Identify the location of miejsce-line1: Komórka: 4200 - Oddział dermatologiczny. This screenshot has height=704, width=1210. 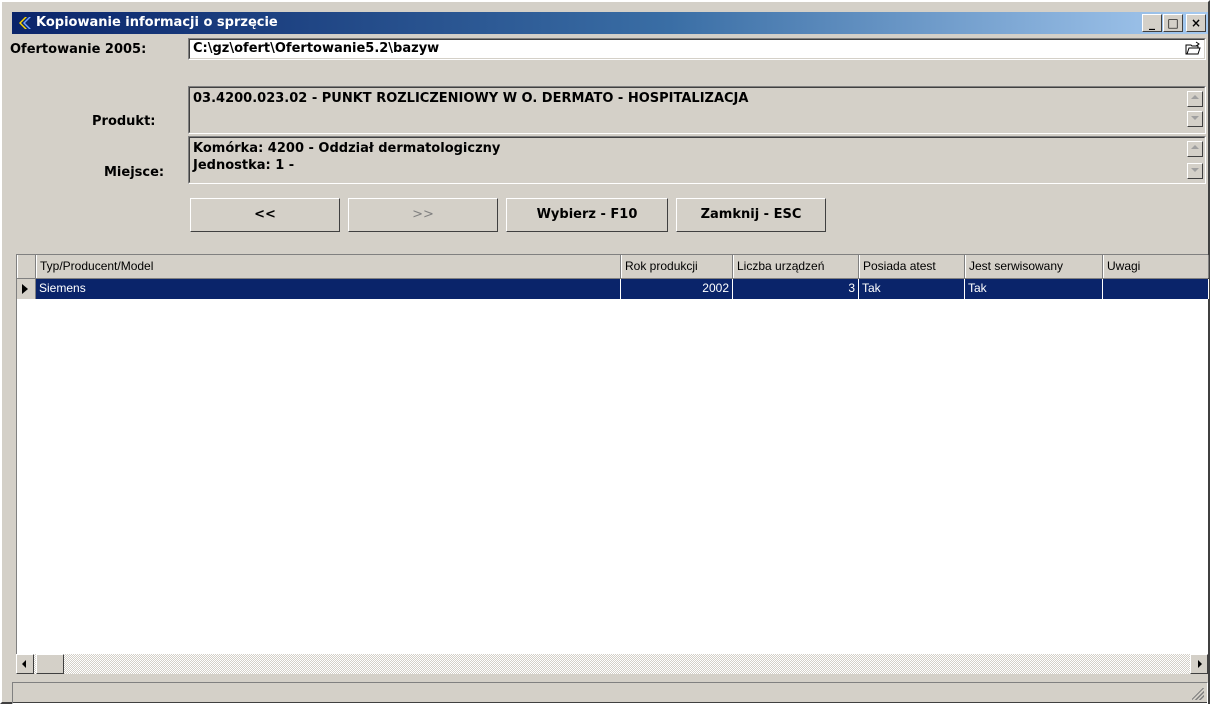
(347, 148).